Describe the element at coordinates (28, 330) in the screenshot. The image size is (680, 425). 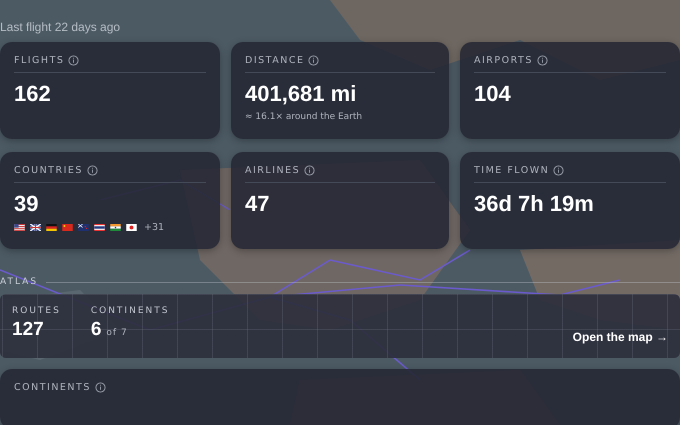
I see `routes-value: 127` at that location.